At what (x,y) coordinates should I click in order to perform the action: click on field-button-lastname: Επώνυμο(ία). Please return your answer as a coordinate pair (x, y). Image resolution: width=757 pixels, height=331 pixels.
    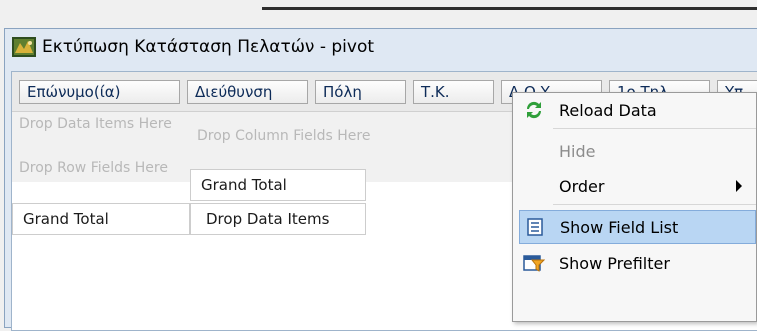
    Looking at the image, I should click on (99, 92).